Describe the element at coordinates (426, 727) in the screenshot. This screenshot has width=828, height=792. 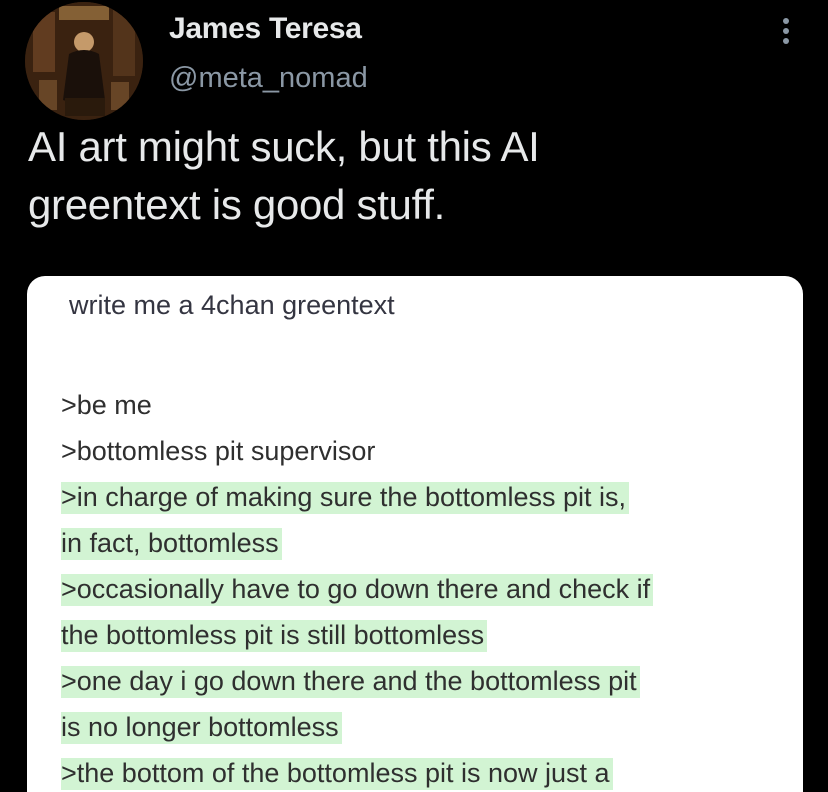
I see `greentext-line: is no longer bottomless` at that location.